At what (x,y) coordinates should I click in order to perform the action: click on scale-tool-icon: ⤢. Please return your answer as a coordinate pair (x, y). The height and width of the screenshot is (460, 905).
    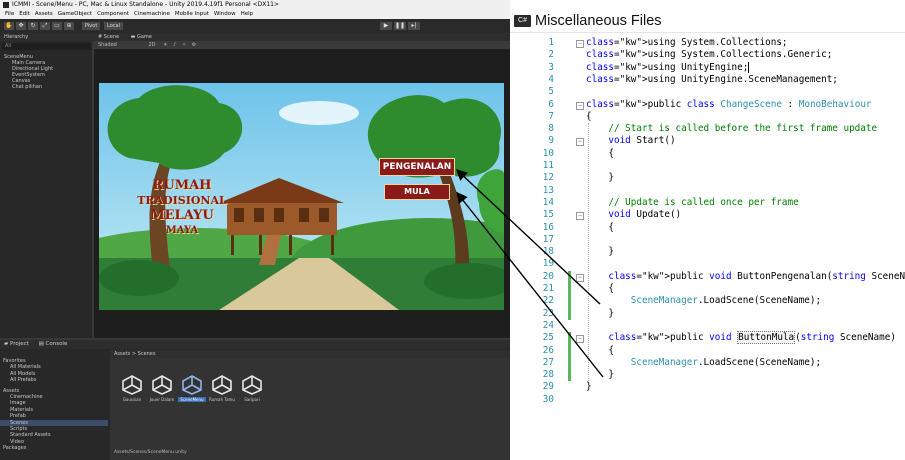
    Looking at the image, I should click on (45, 26).